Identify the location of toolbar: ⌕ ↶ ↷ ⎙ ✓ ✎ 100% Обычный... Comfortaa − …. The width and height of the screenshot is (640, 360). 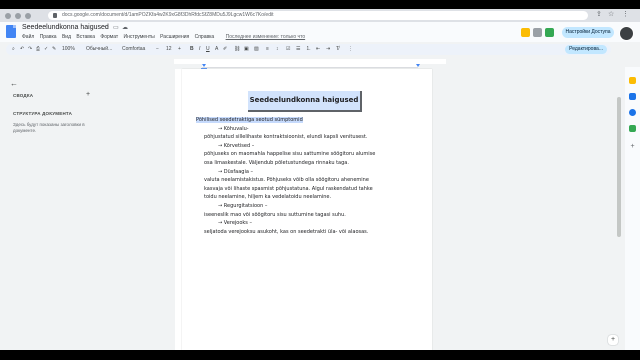
(308, 49).